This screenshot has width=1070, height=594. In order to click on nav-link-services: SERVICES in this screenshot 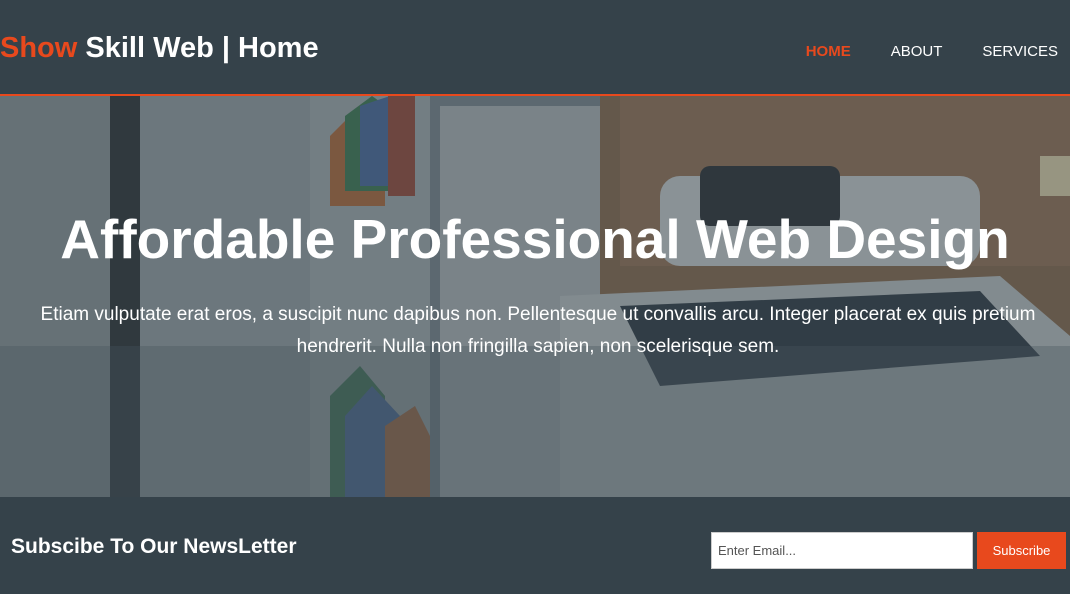, I will do `click(1020, 52)`.